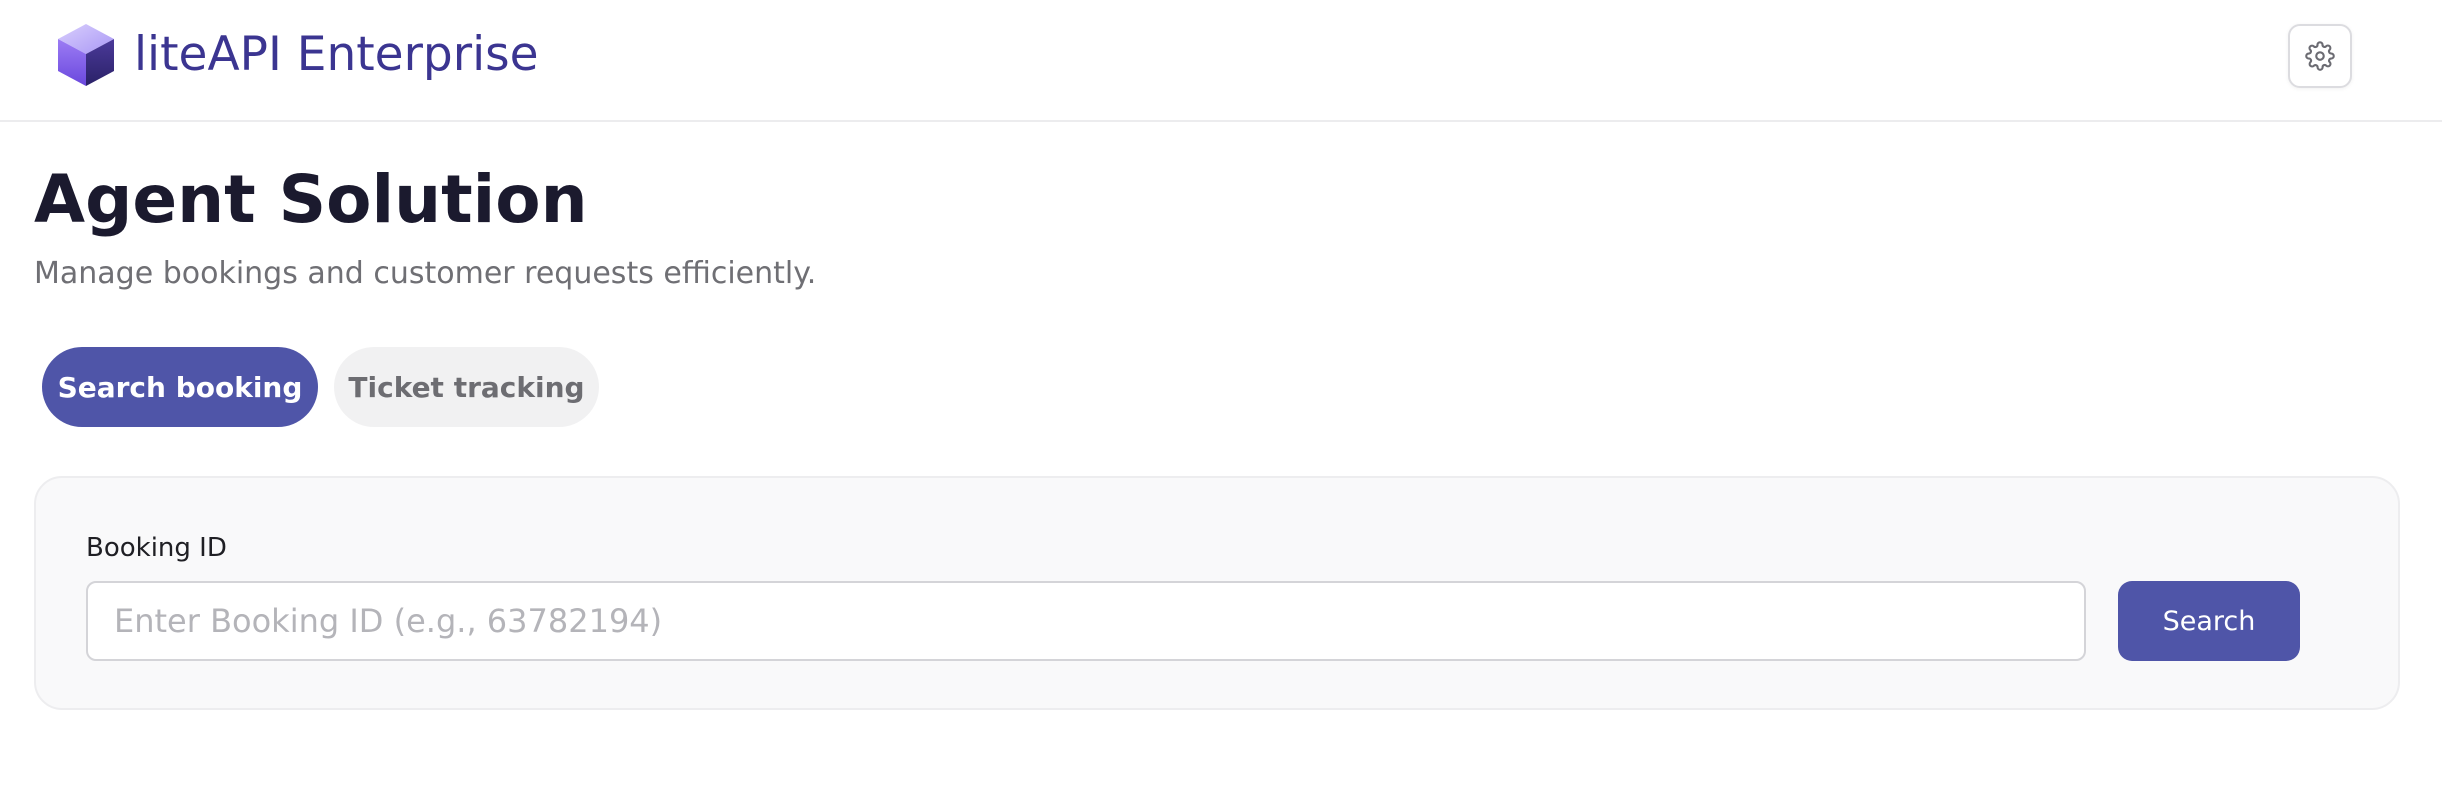  What do you see at coordinates (1086, 621) in the screenshot?
I see `booking-id-input` at bounding box center [1086, 621].